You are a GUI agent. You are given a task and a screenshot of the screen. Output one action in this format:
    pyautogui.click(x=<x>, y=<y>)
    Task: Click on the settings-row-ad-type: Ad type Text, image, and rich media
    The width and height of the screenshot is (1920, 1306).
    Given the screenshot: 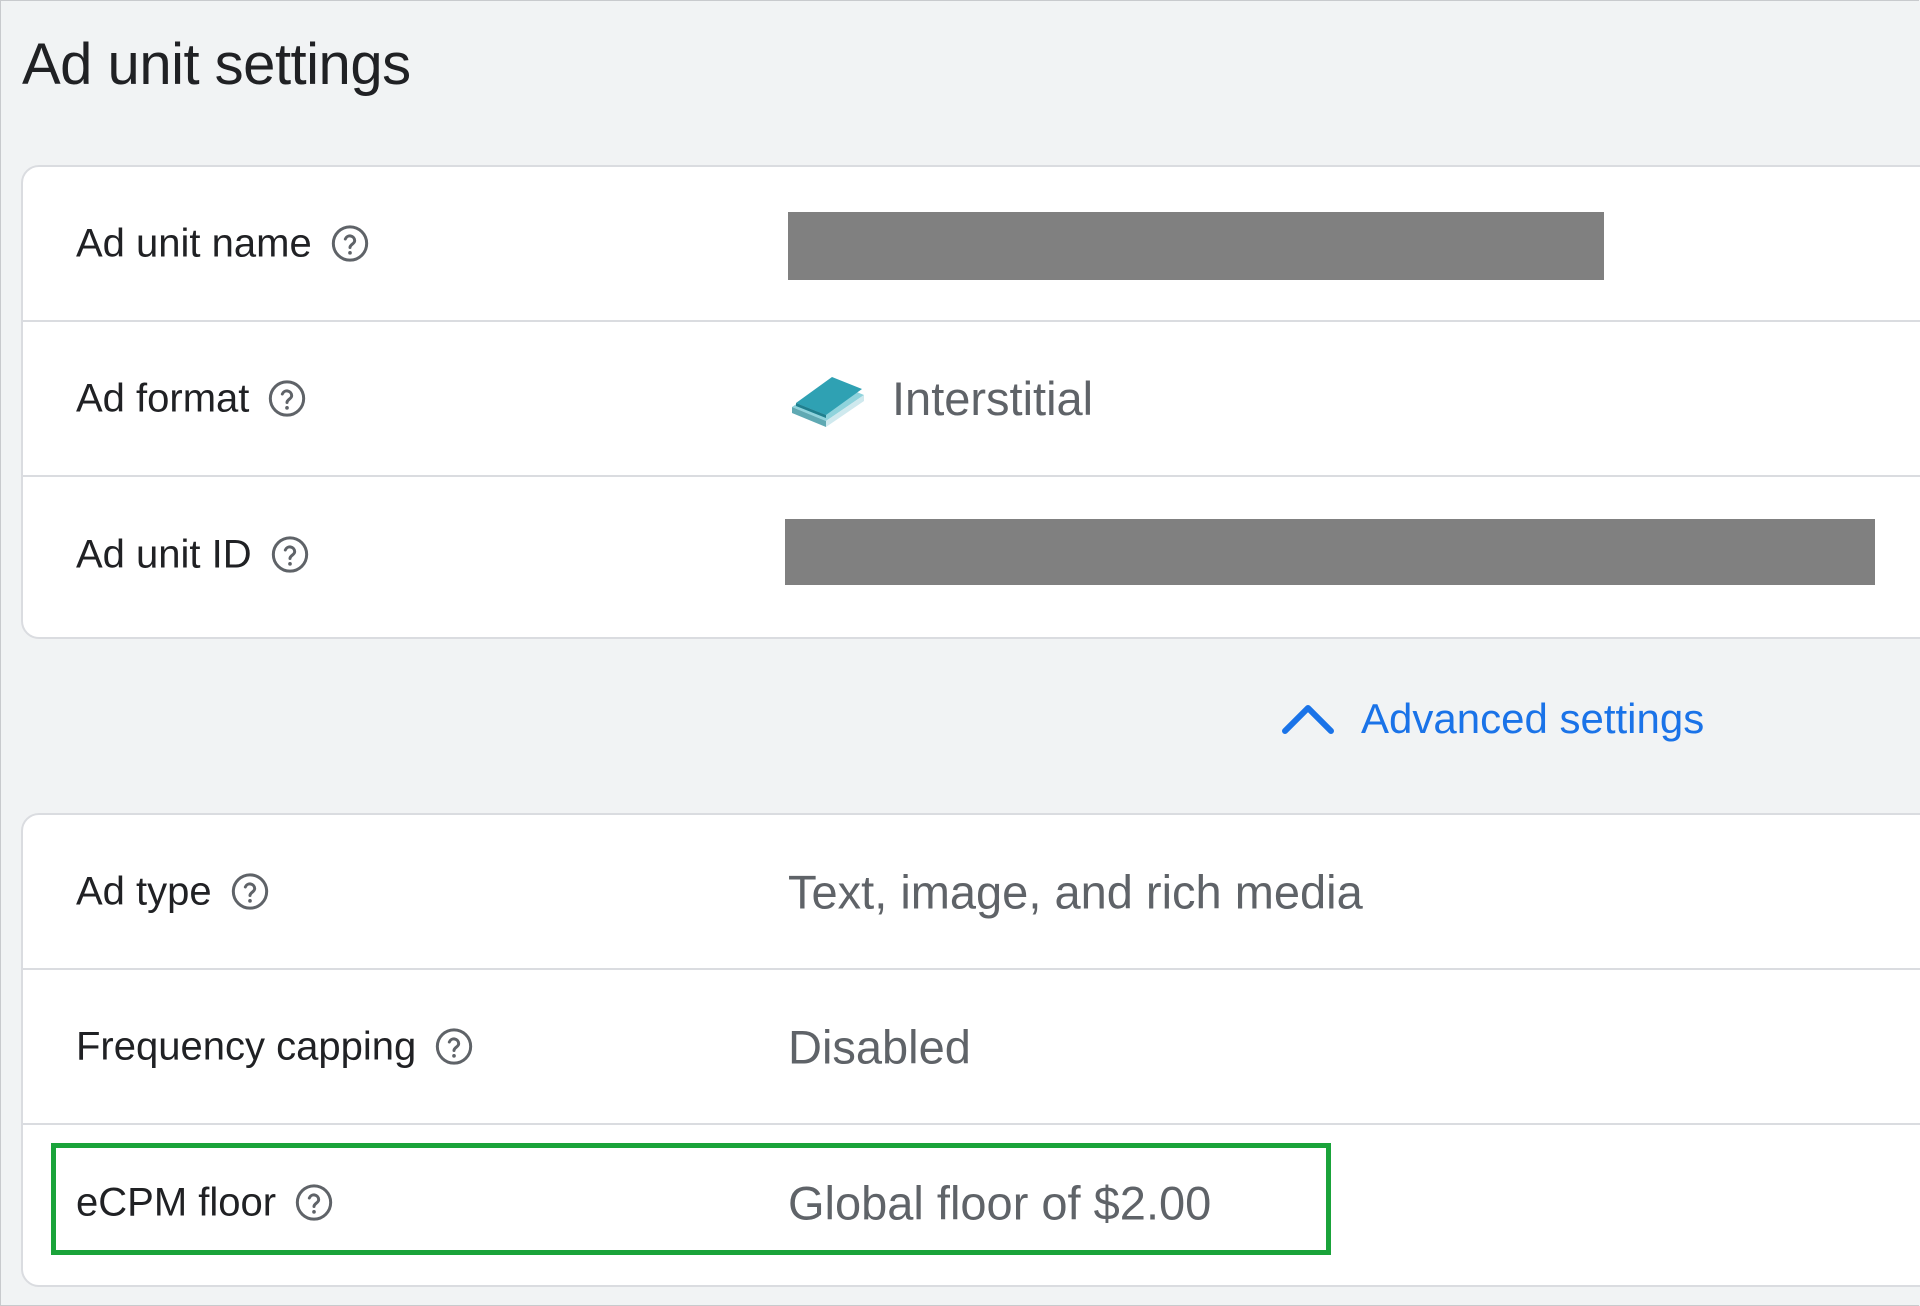 What is the action you would take?
    pyautogui.click(x=971, y=892)
    